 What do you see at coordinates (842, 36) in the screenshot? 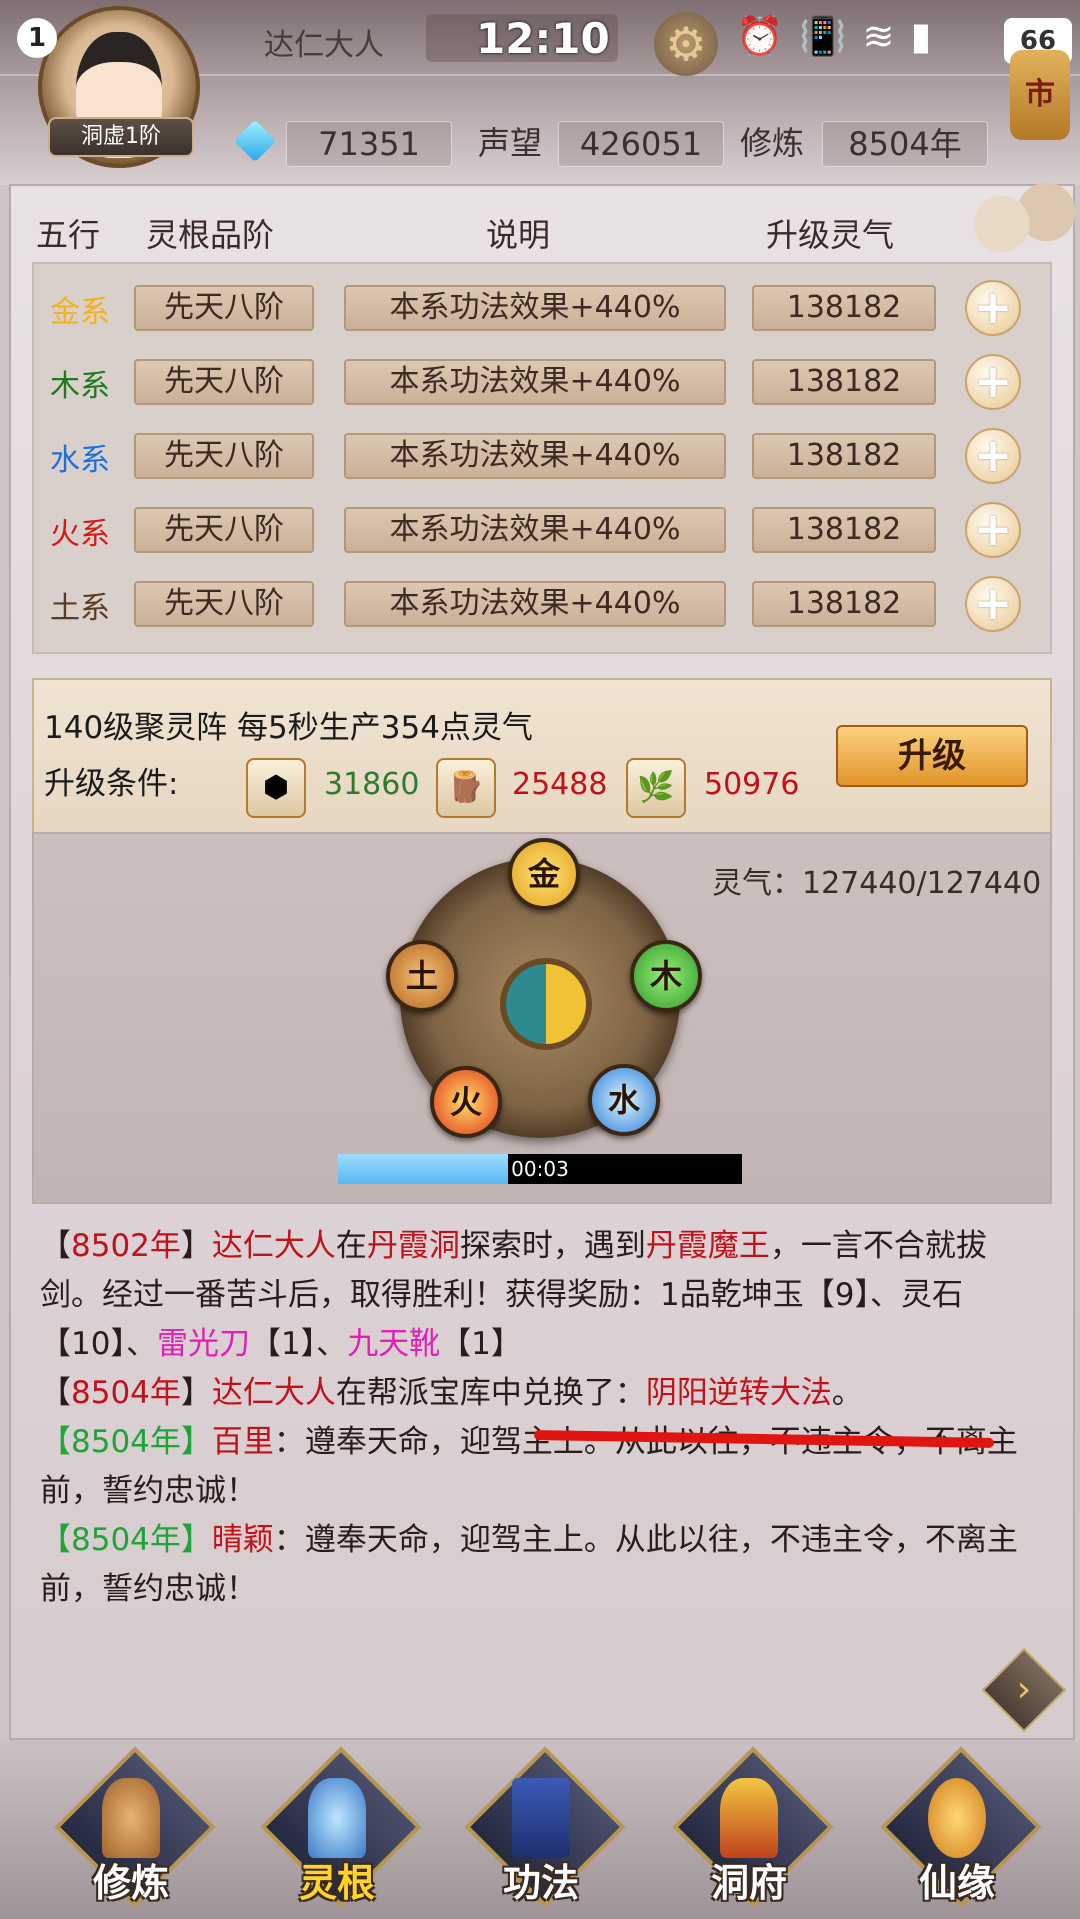
I see `status-icons: ⏰📳≋▮` at bounding box center [842, 36].